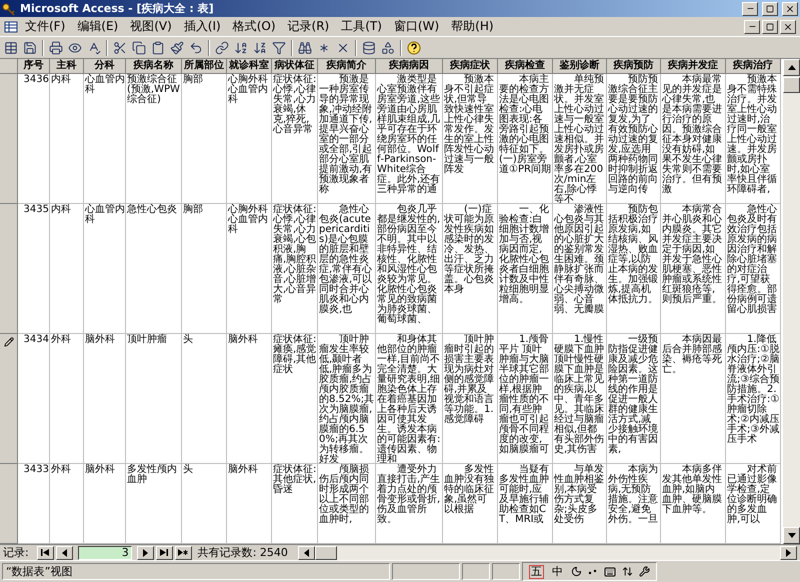  I want to click on scroll-right-button, so click(788, 553).